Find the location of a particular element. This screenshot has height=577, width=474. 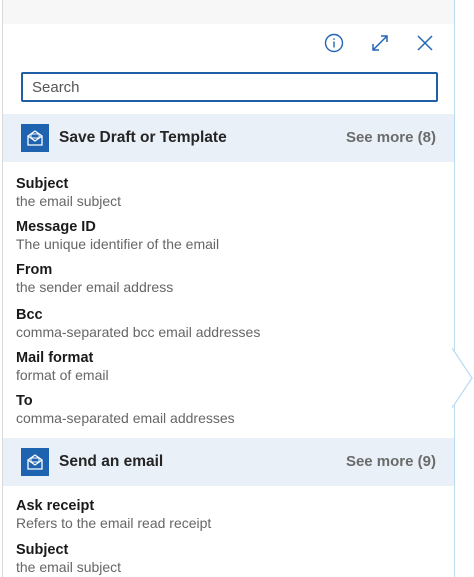

field-description: Refers to the email read receipt is located at coordinates (114, 523).